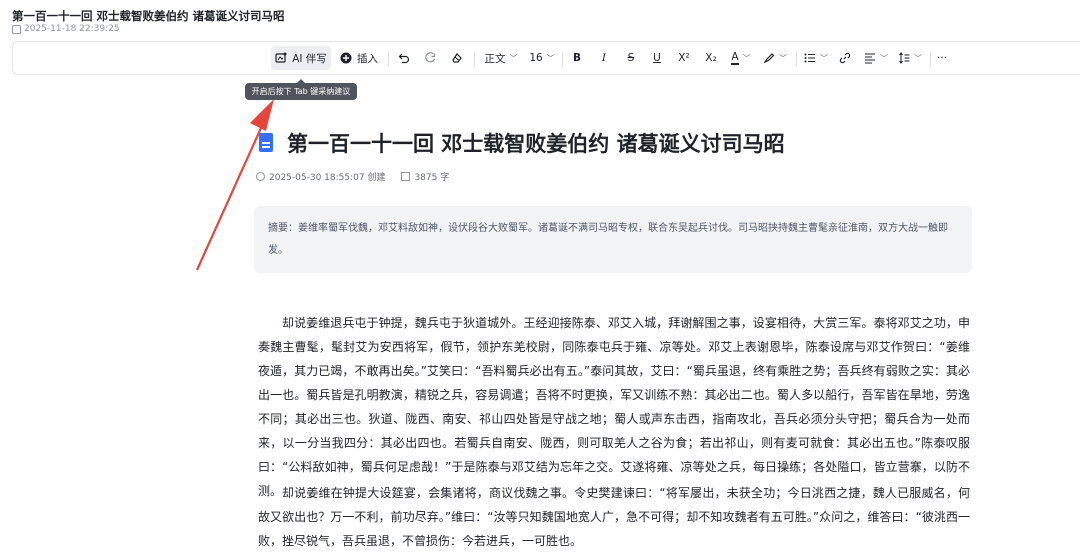  I want to click on strikethrough-button: S, so click(631, 58).